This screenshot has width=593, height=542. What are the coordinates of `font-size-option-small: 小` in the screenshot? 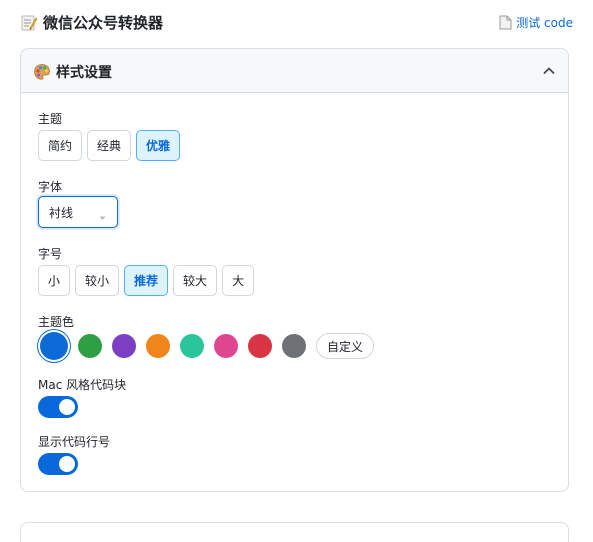 It's located at (54, 280).